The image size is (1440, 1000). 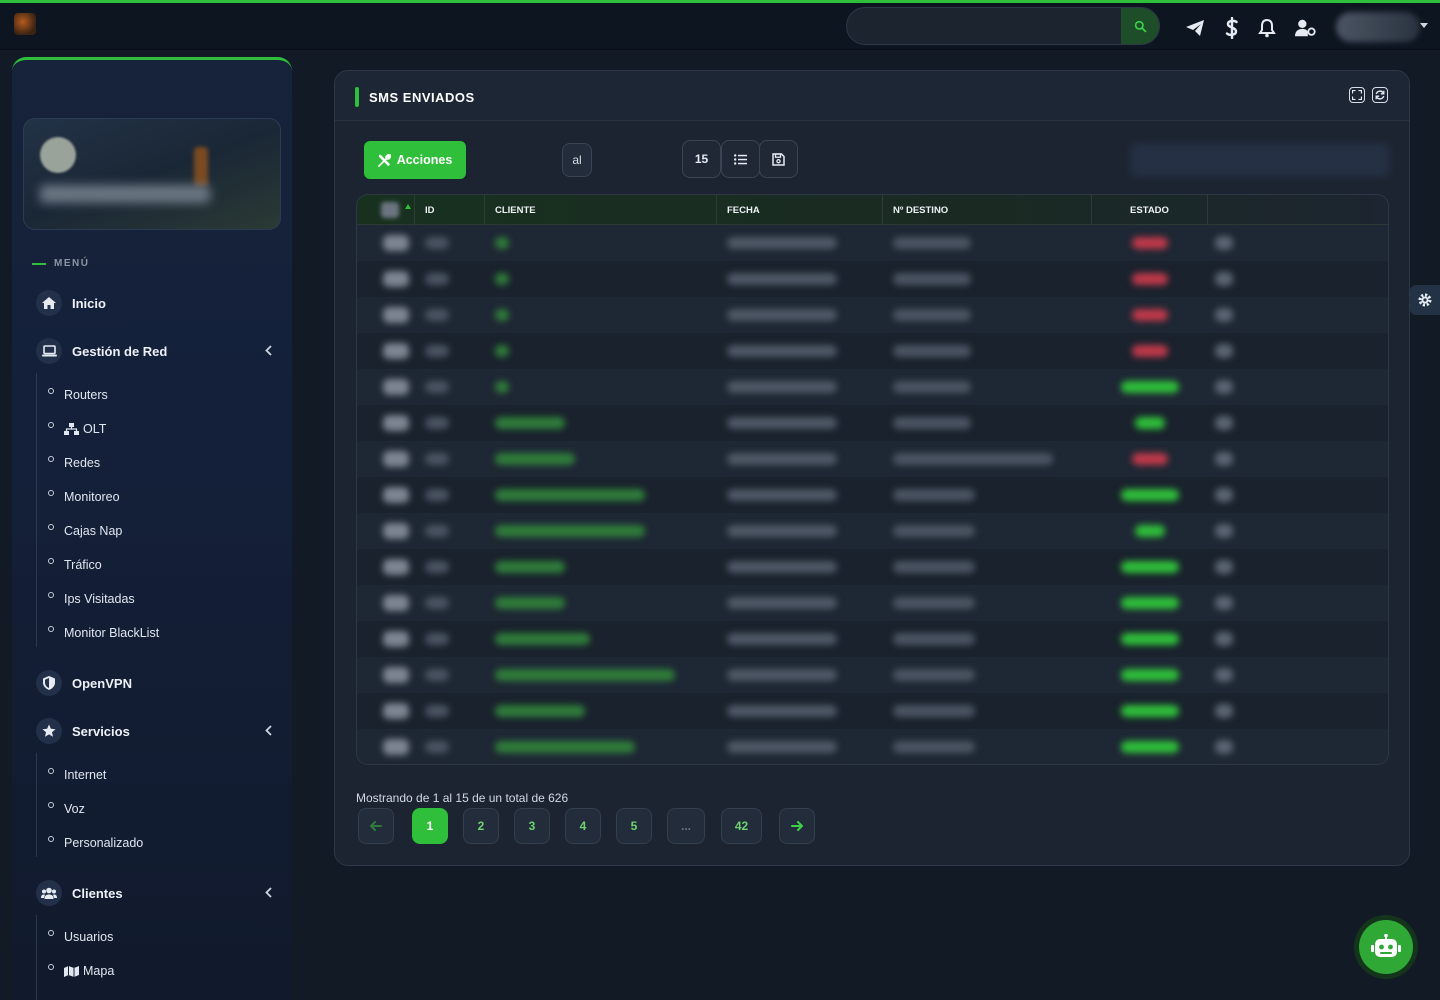 What do you see at coordinates (577, 160) in the screenshot?
I see `date-sep-text: al` at bounding box center [577, 160].